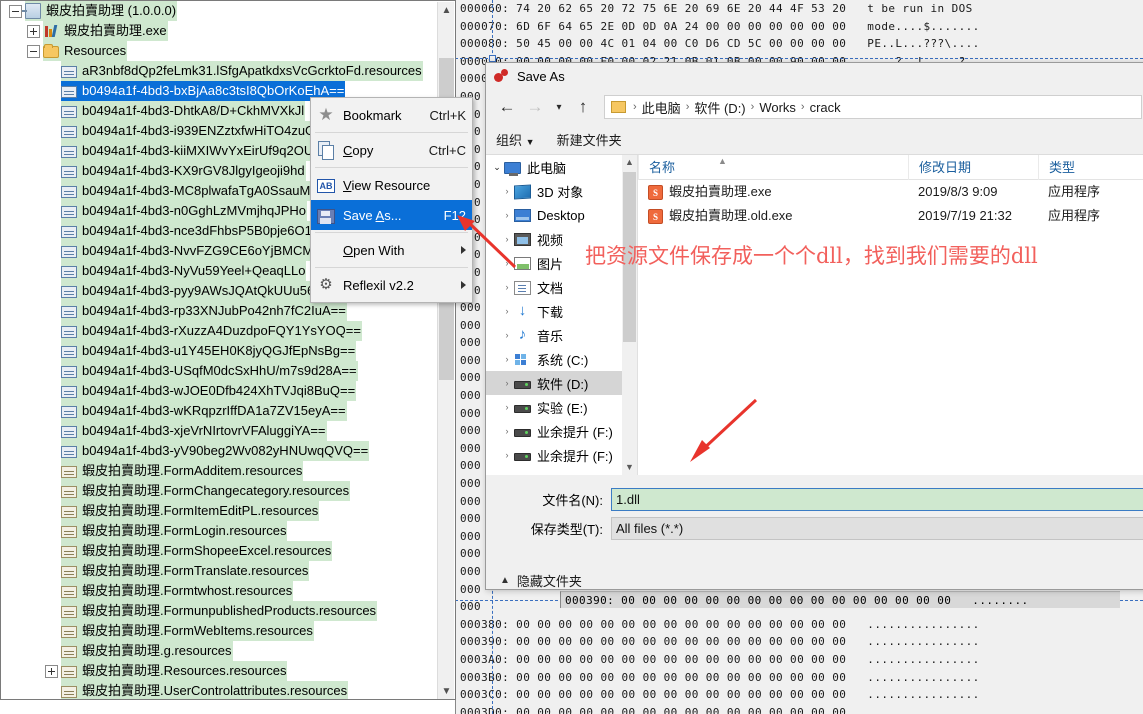 Image resolution: width=1143 pixels, height=714 pixels. Describe the element at coordinates (220, 531) in the screenshot. I see `tree-row: 蝦皮拍賣助理.FormLogin.resources` at that location.